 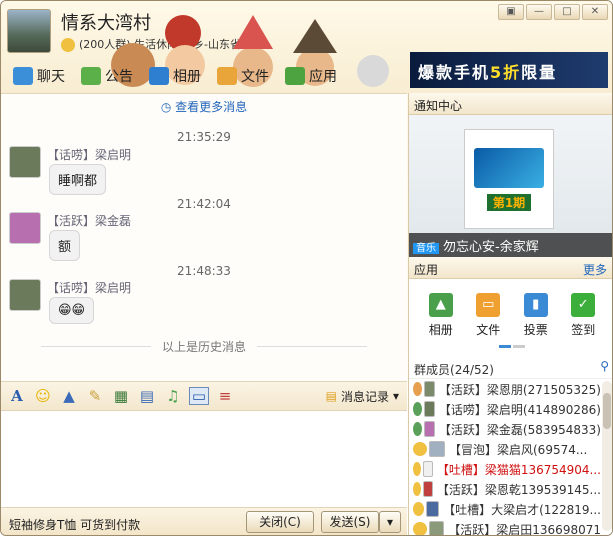 I want to click on sender-name: 【活跃】梁金磊, so click(x=89, y=220).